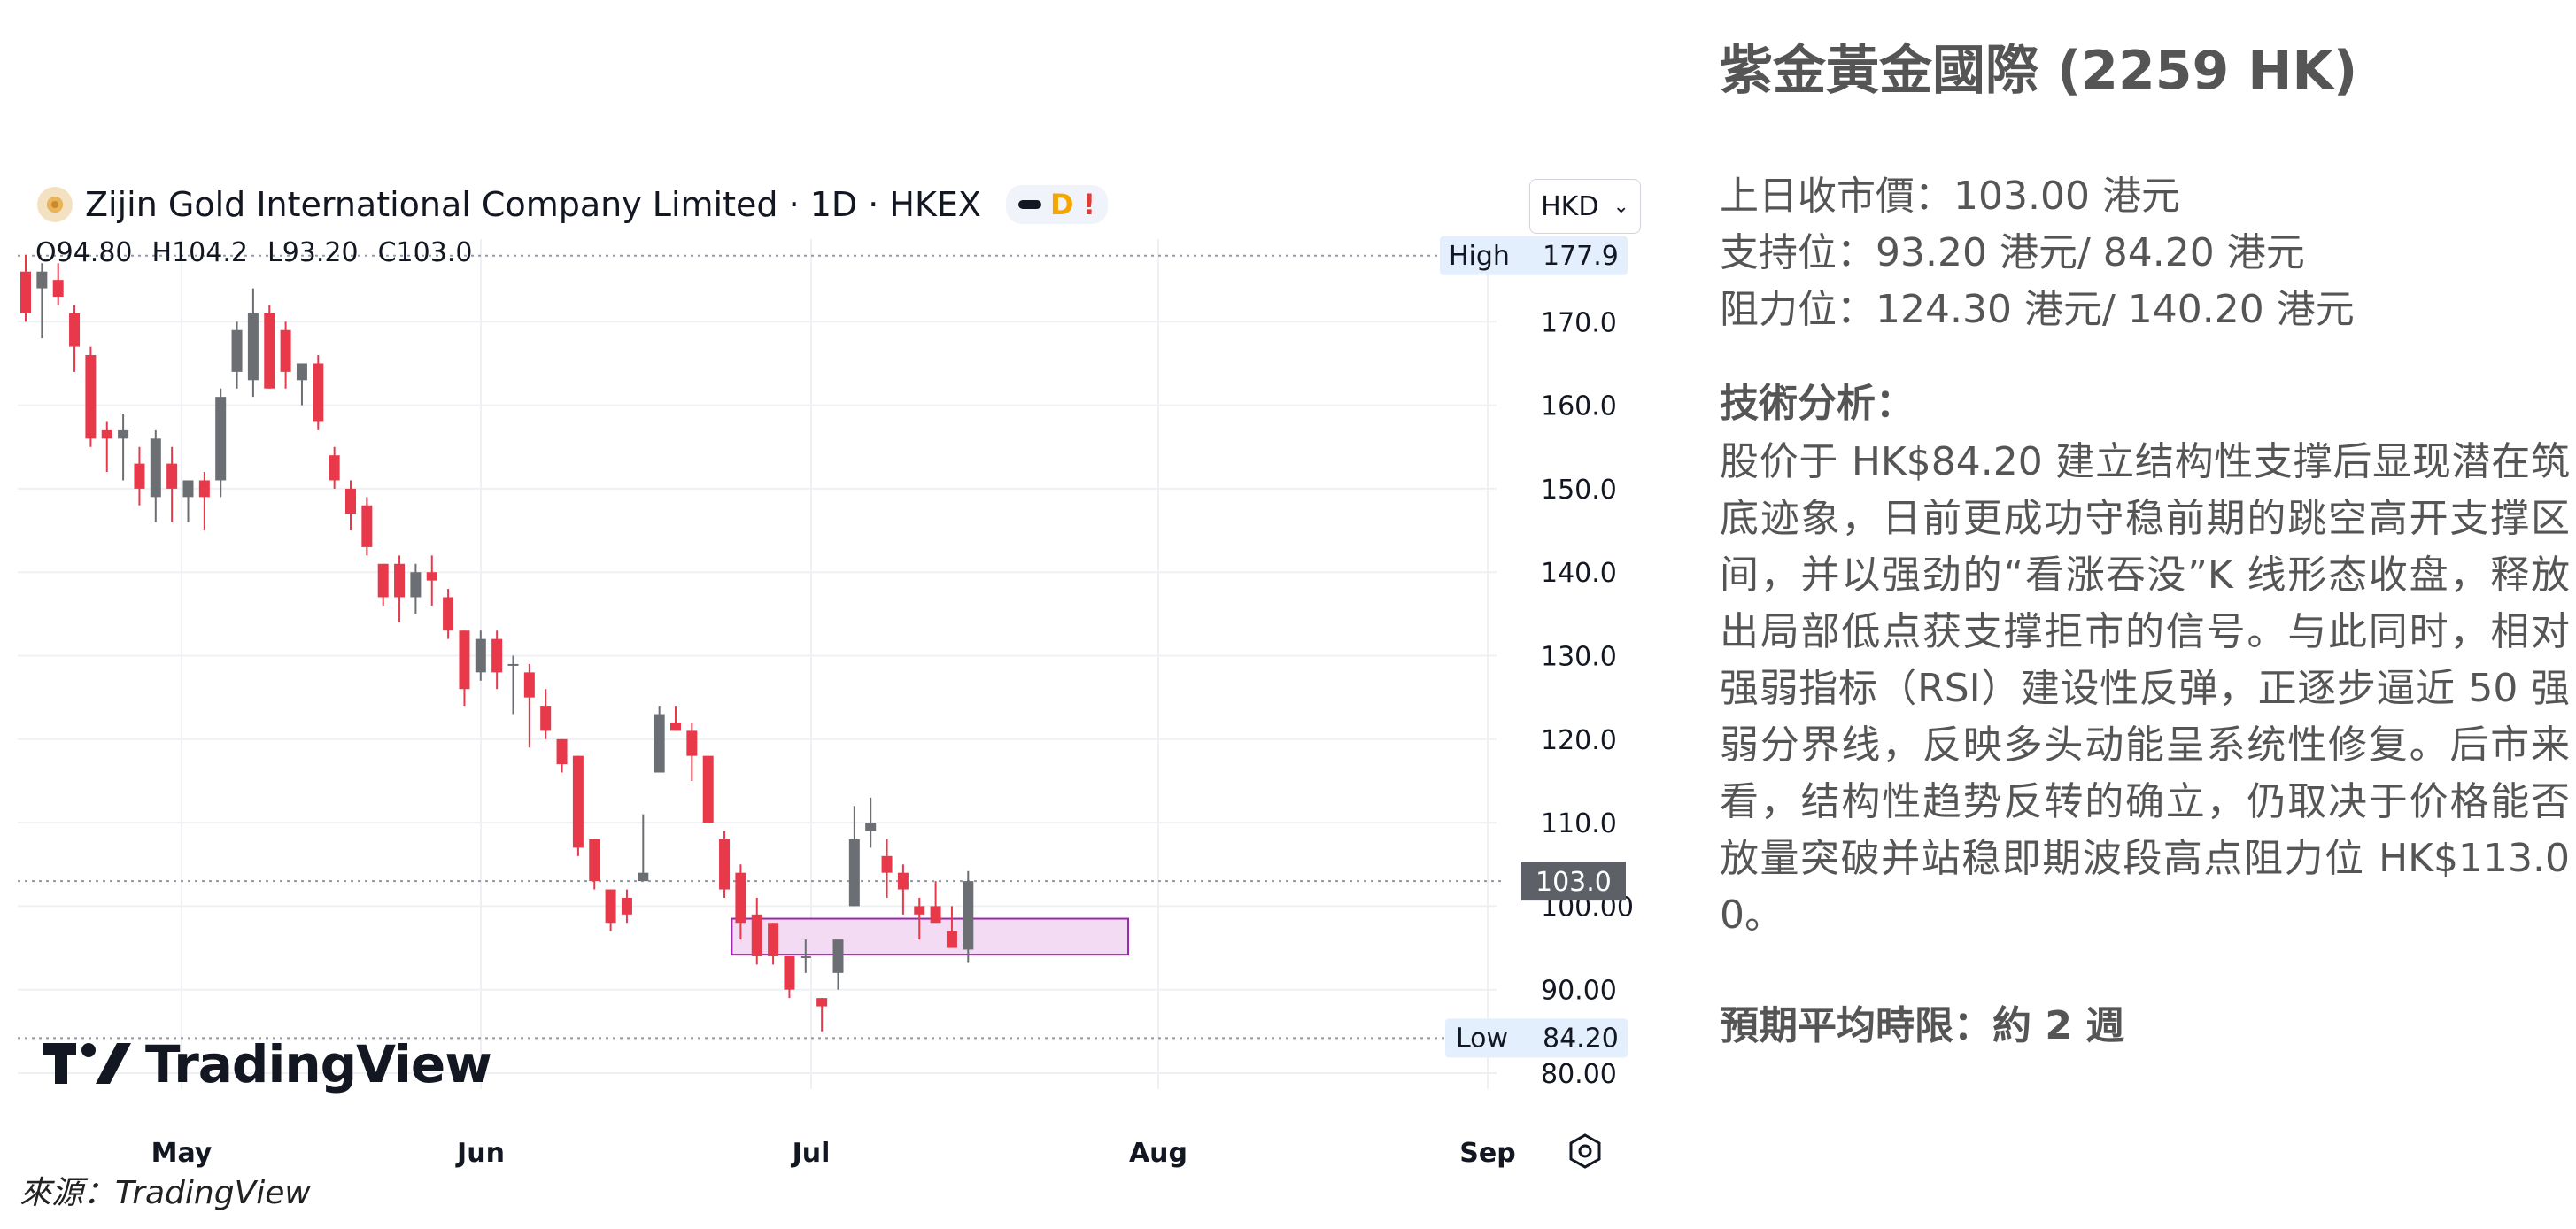 This screenshot has height=1229, width=2576. I want to click on y-tick-label: 130.0, so click(1579, 657).